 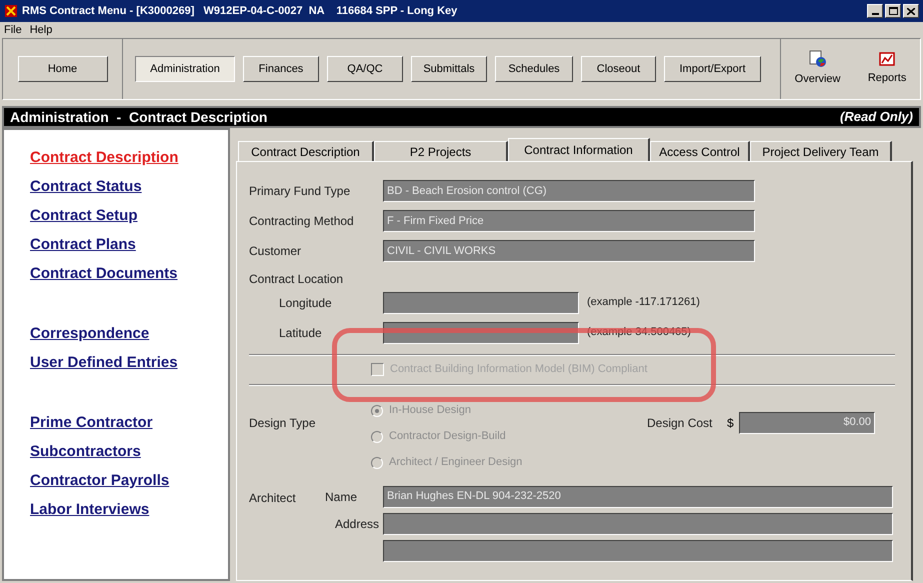 What do you see at coordinates (643, 302) in the screenshot?
I see `example-hint: (example -117.171261)` at bounding box center [643, 302].